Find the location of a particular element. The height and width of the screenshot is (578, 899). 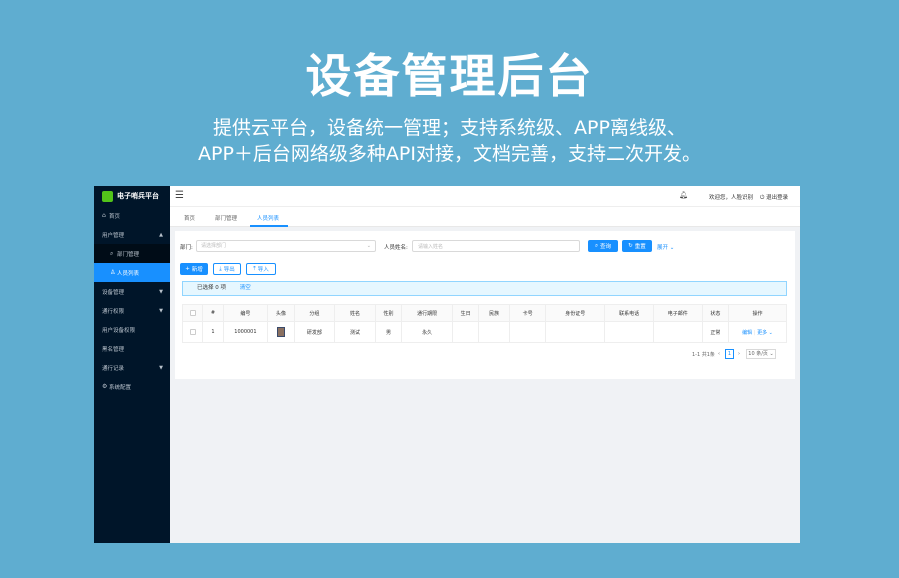

query-button: ⌕ 查询 is located at coordinates (603, 246).